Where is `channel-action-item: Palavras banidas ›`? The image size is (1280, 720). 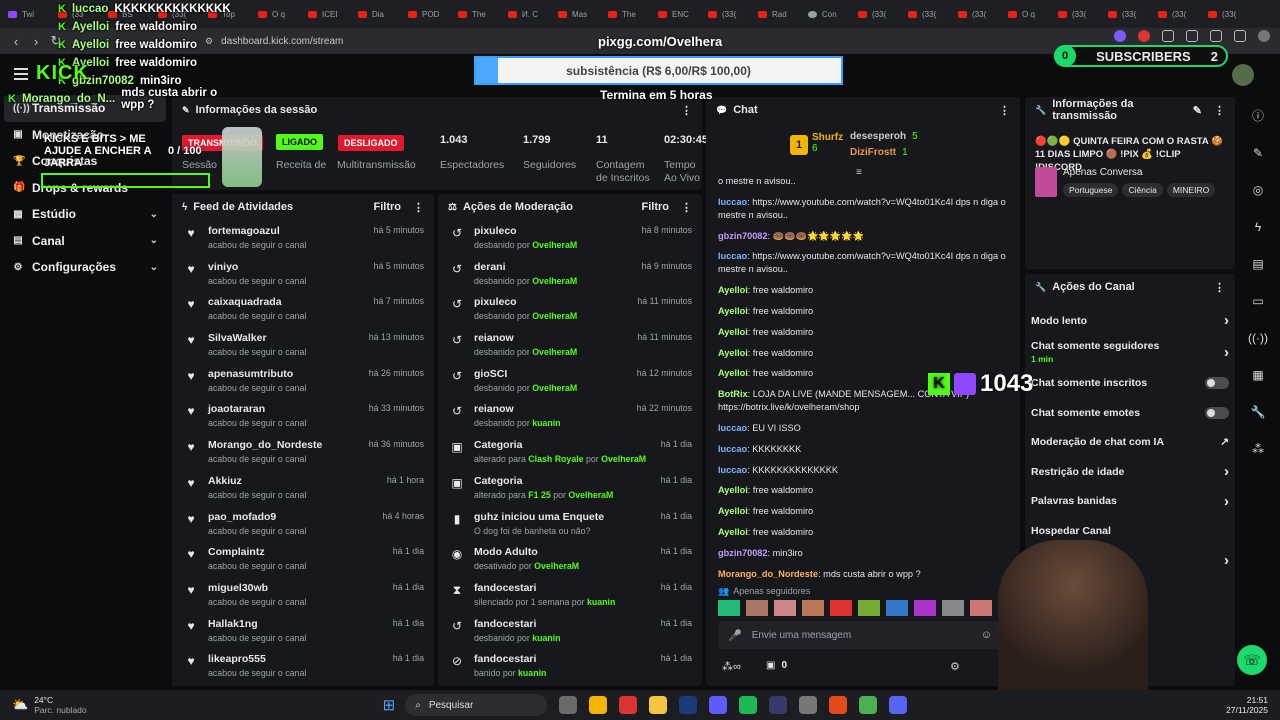 channel-action-item: Palavras banidas › is located at coordinates (1130, 502).